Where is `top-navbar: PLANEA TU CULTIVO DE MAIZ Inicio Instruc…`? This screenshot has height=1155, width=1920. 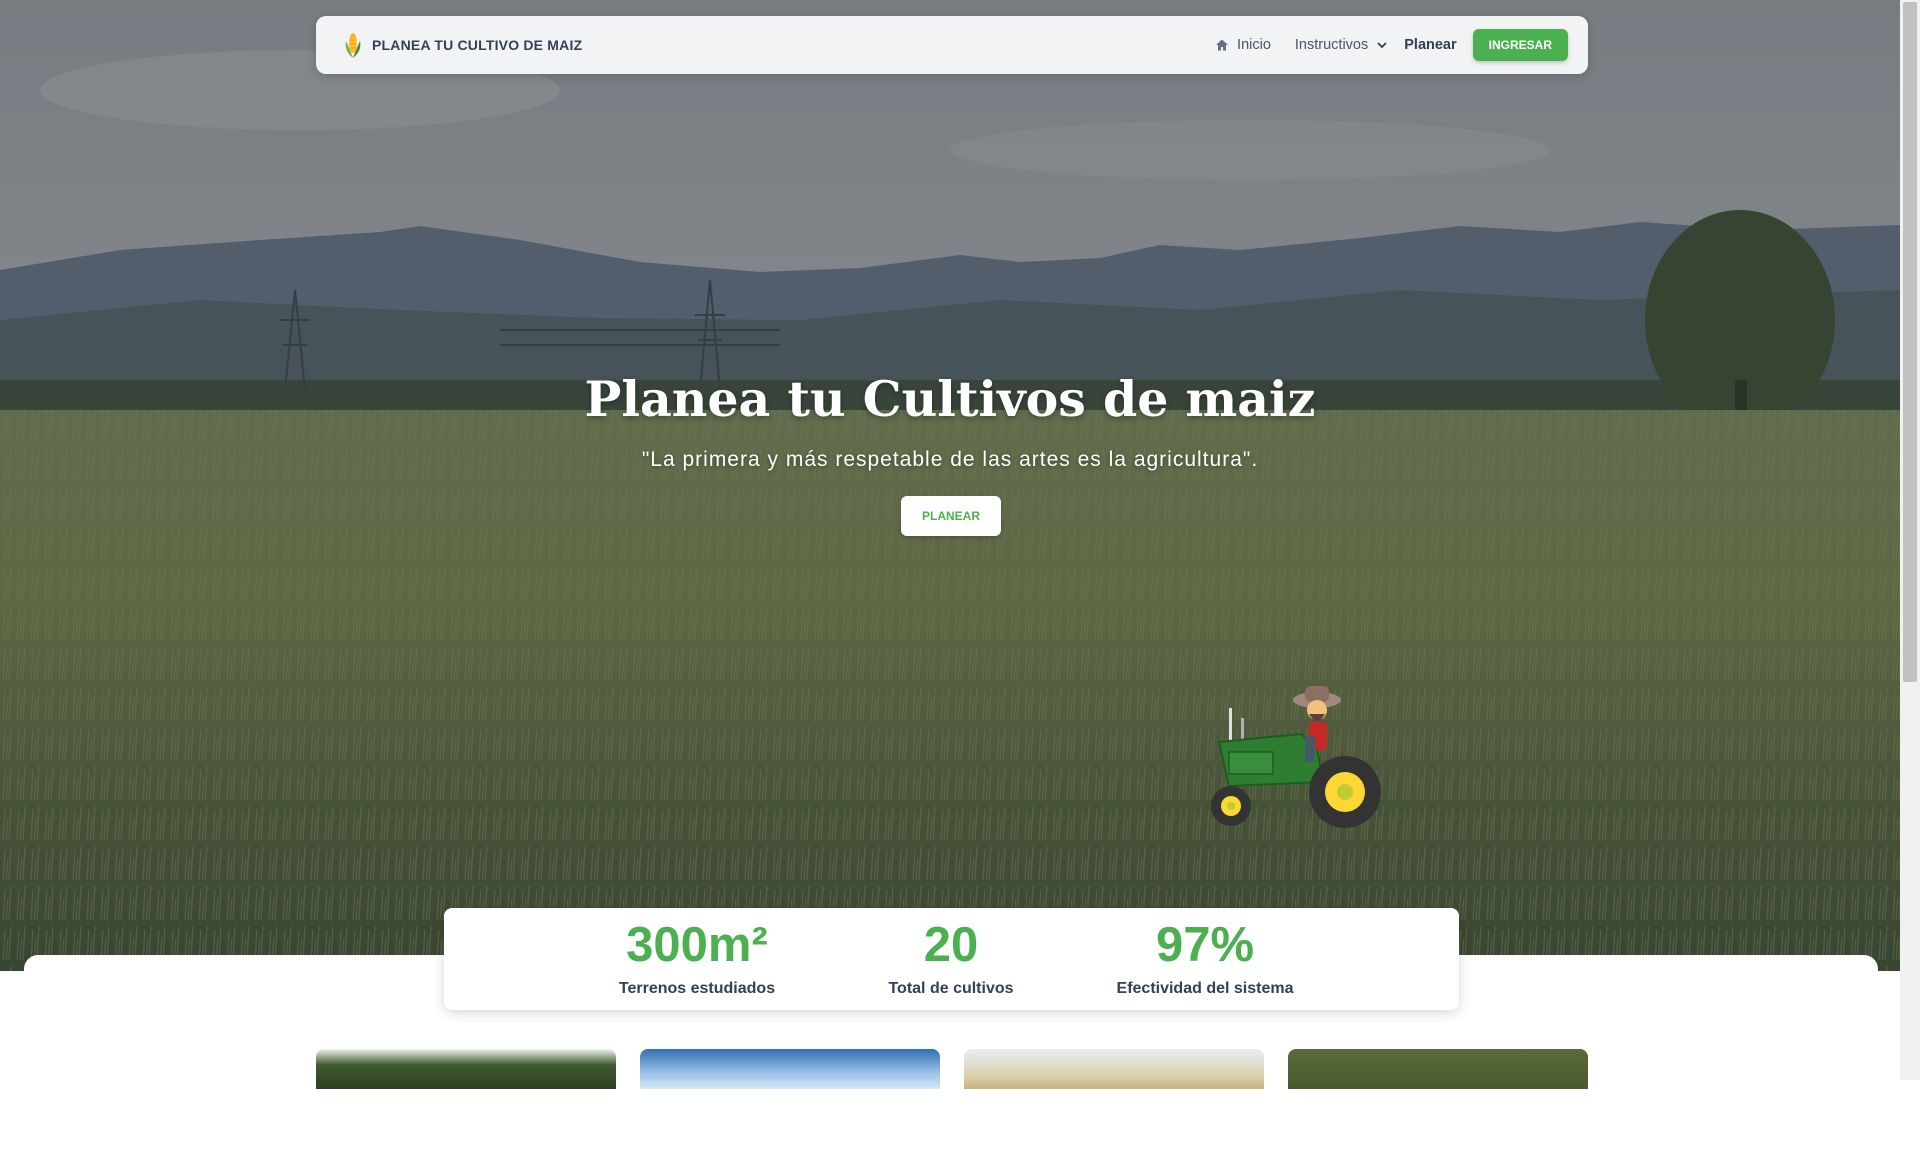
top-navbar: PLANEA TU CULTIVO DE MAIZ Inicio Instruc… is located at coordinates (952, 45).